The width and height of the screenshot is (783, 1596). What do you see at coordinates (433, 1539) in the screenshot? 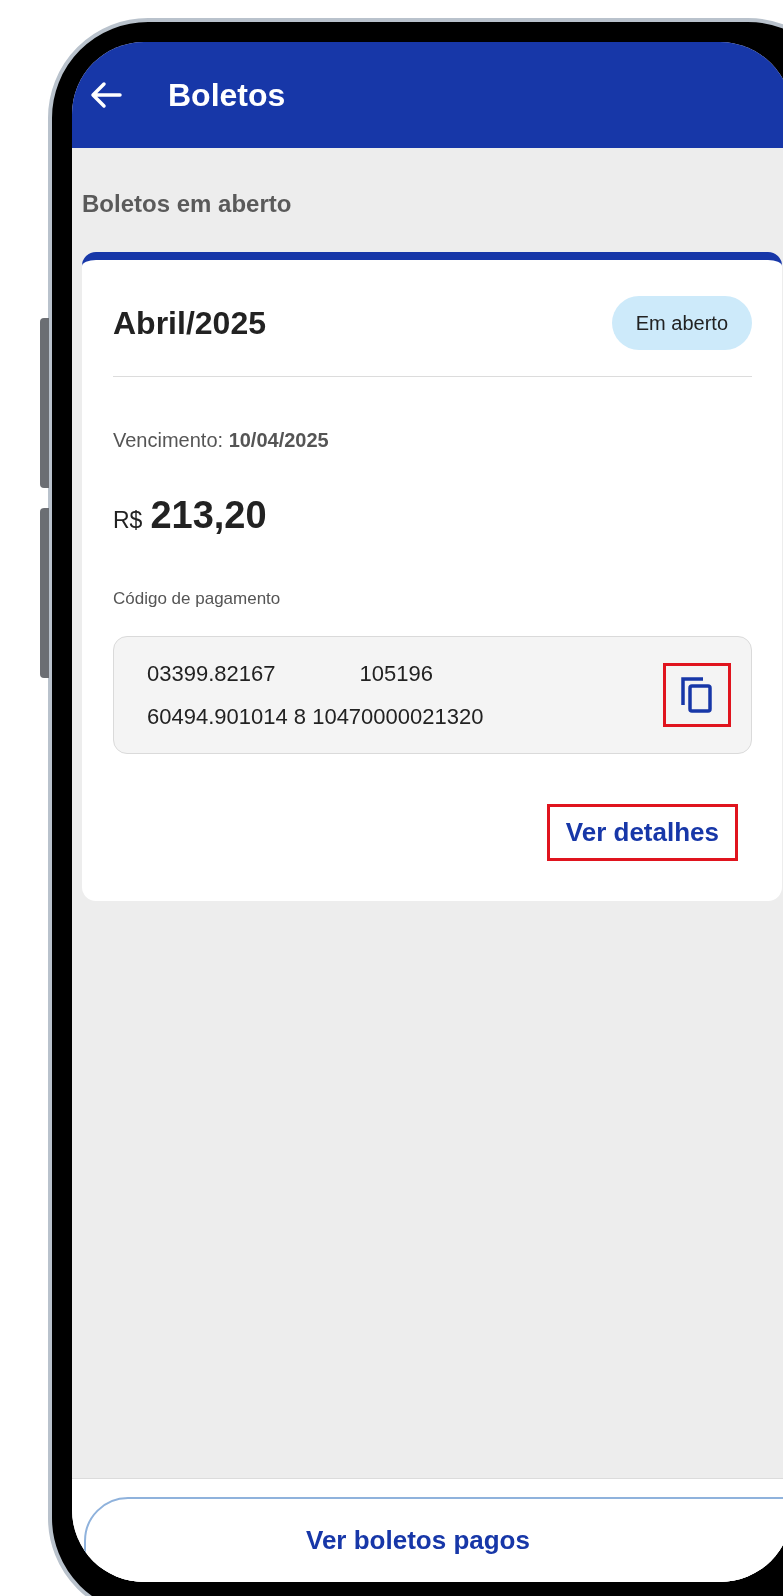
I see `paid-boletos-button: Ver boletos pagos` at bounding box center [433, 1539].